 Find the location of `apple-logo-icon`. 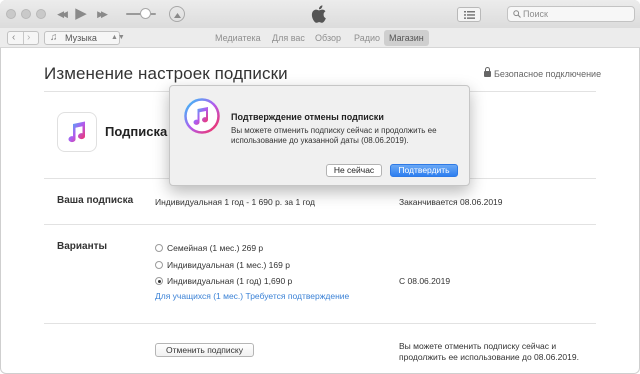

apple-logo-icon is located at coordinates (318, 14).